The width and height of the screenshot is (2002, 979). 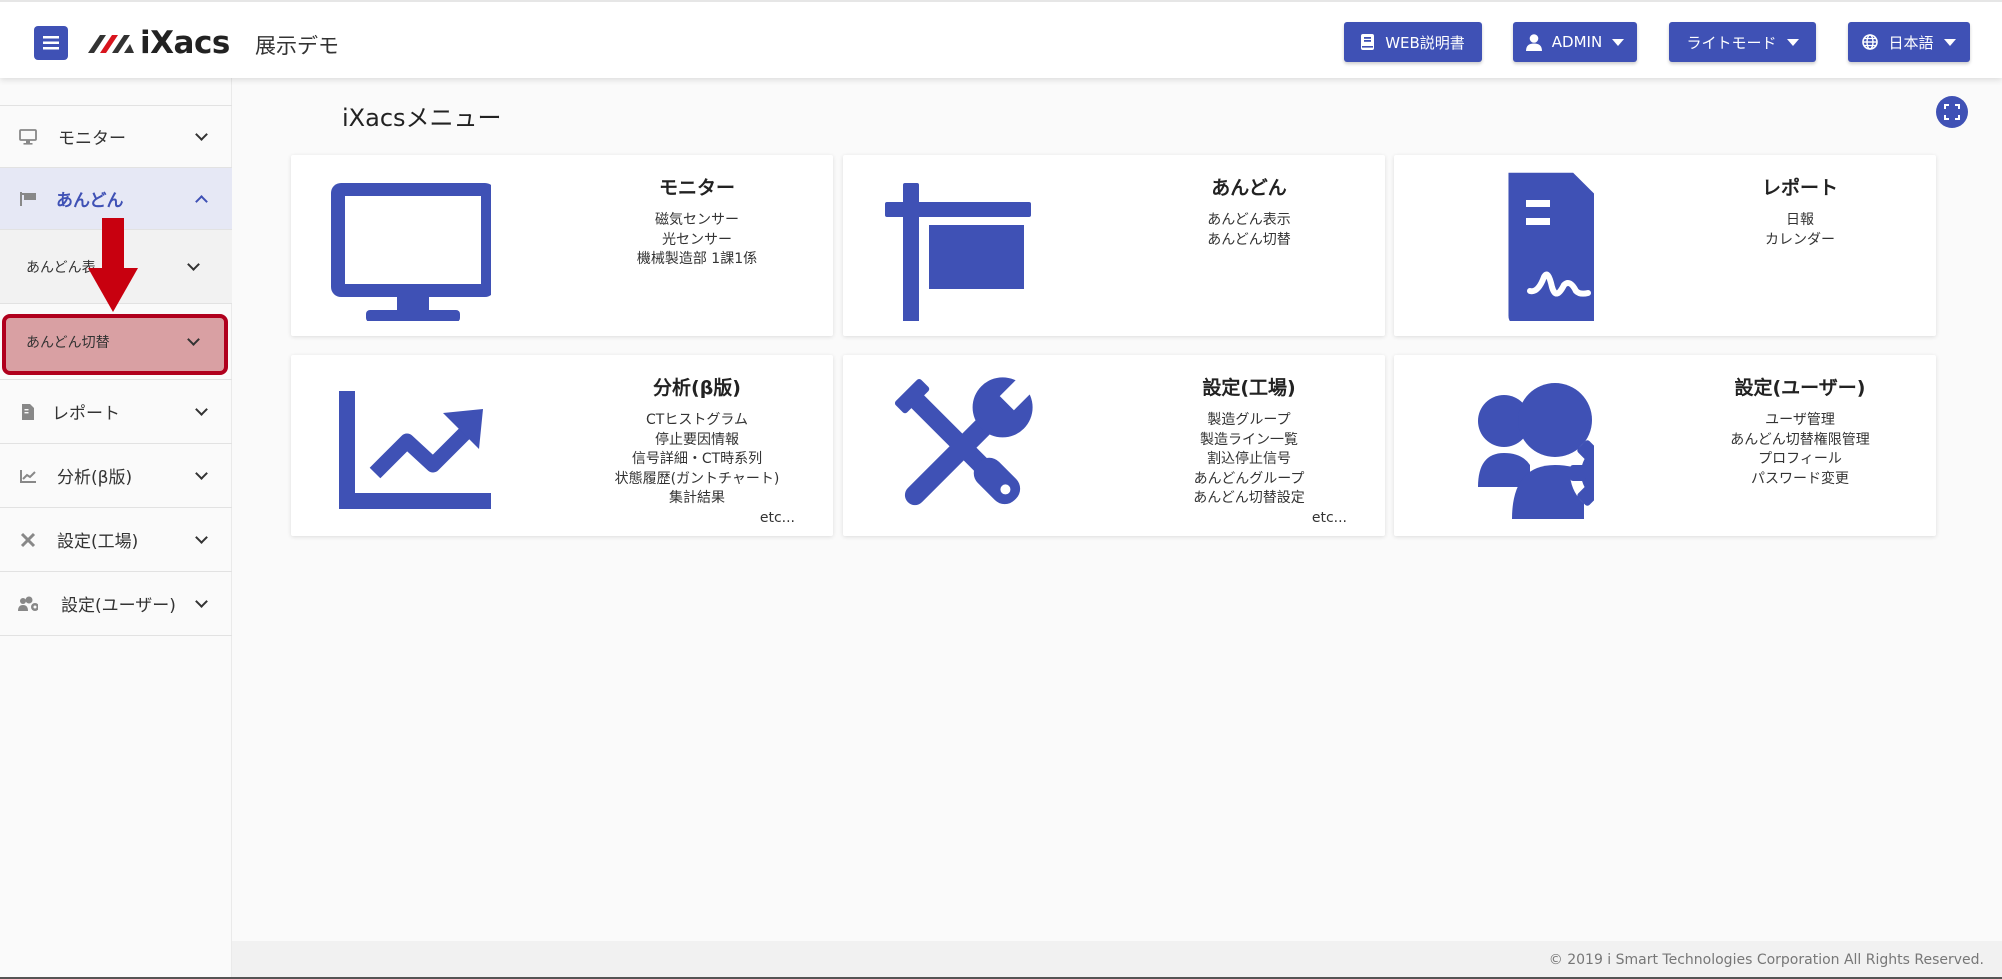 I want to click on fullscreen-icon, so click(x=1952, y=112).